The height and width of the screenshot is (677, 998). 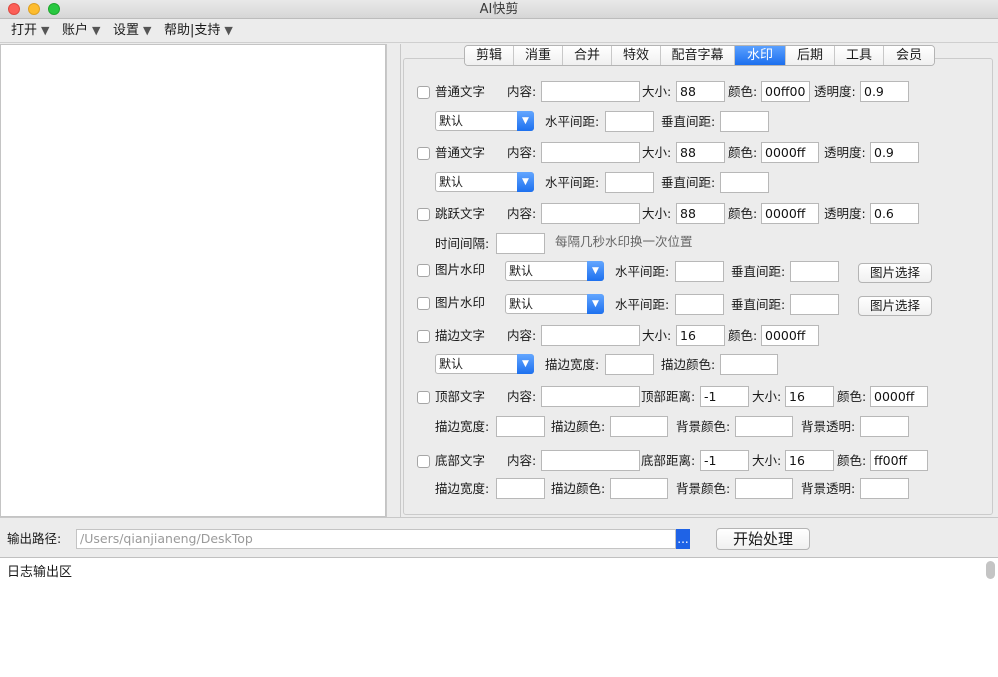 What do you see at coordinates (899, 460) in the screenshot?
I see `bottom-text-color-input: ff00ff` at bounding box center [899, 460].